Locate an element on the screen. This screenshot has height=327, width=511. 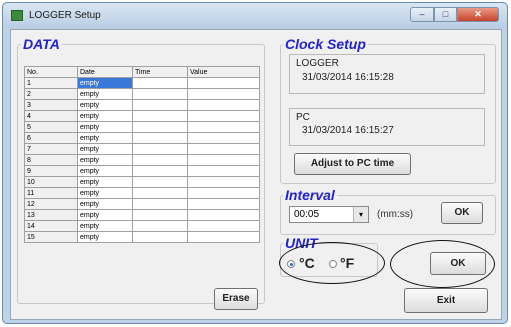
title-bar: LOGGER Setup – □ ✕ is located at coordinates (255, 16).